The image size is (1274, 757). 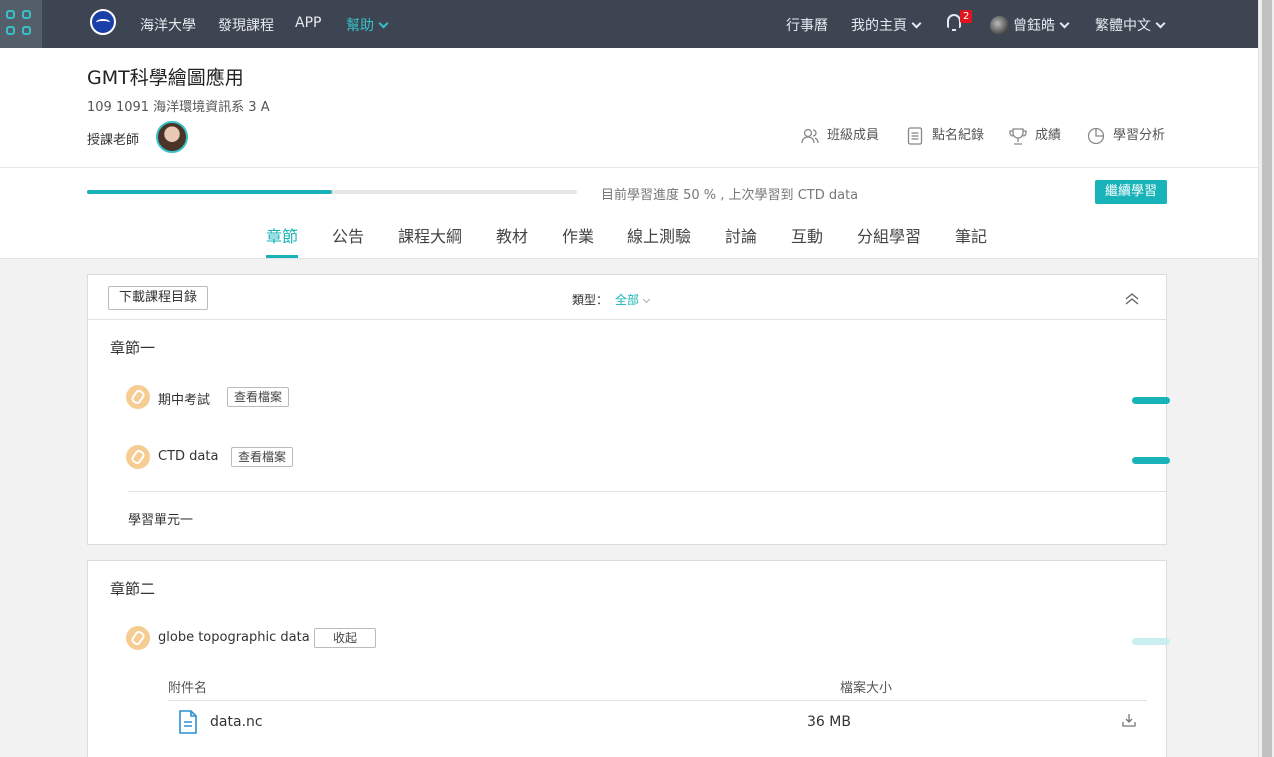 What do you see at coordinates (360, 26) in the screenshot?
I see `nav-help-label: 幫助` at bounding box center [360, 26].